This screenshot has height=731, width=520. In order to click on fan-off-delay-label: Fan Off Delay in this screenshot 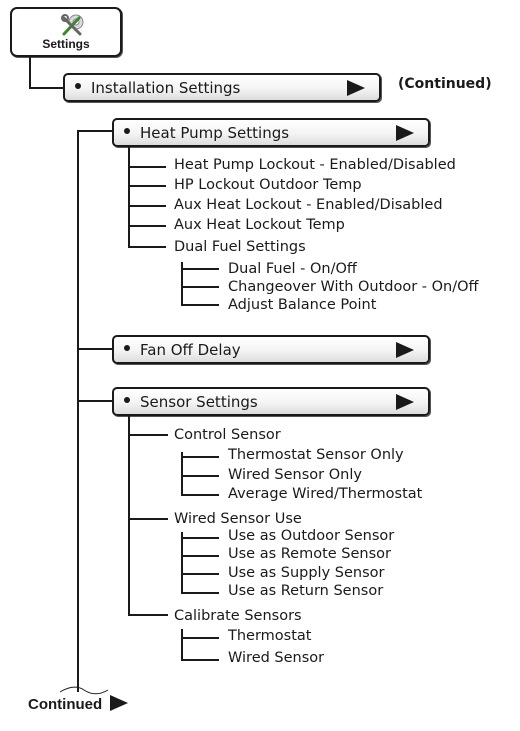, I will do `click(182, 350)`.